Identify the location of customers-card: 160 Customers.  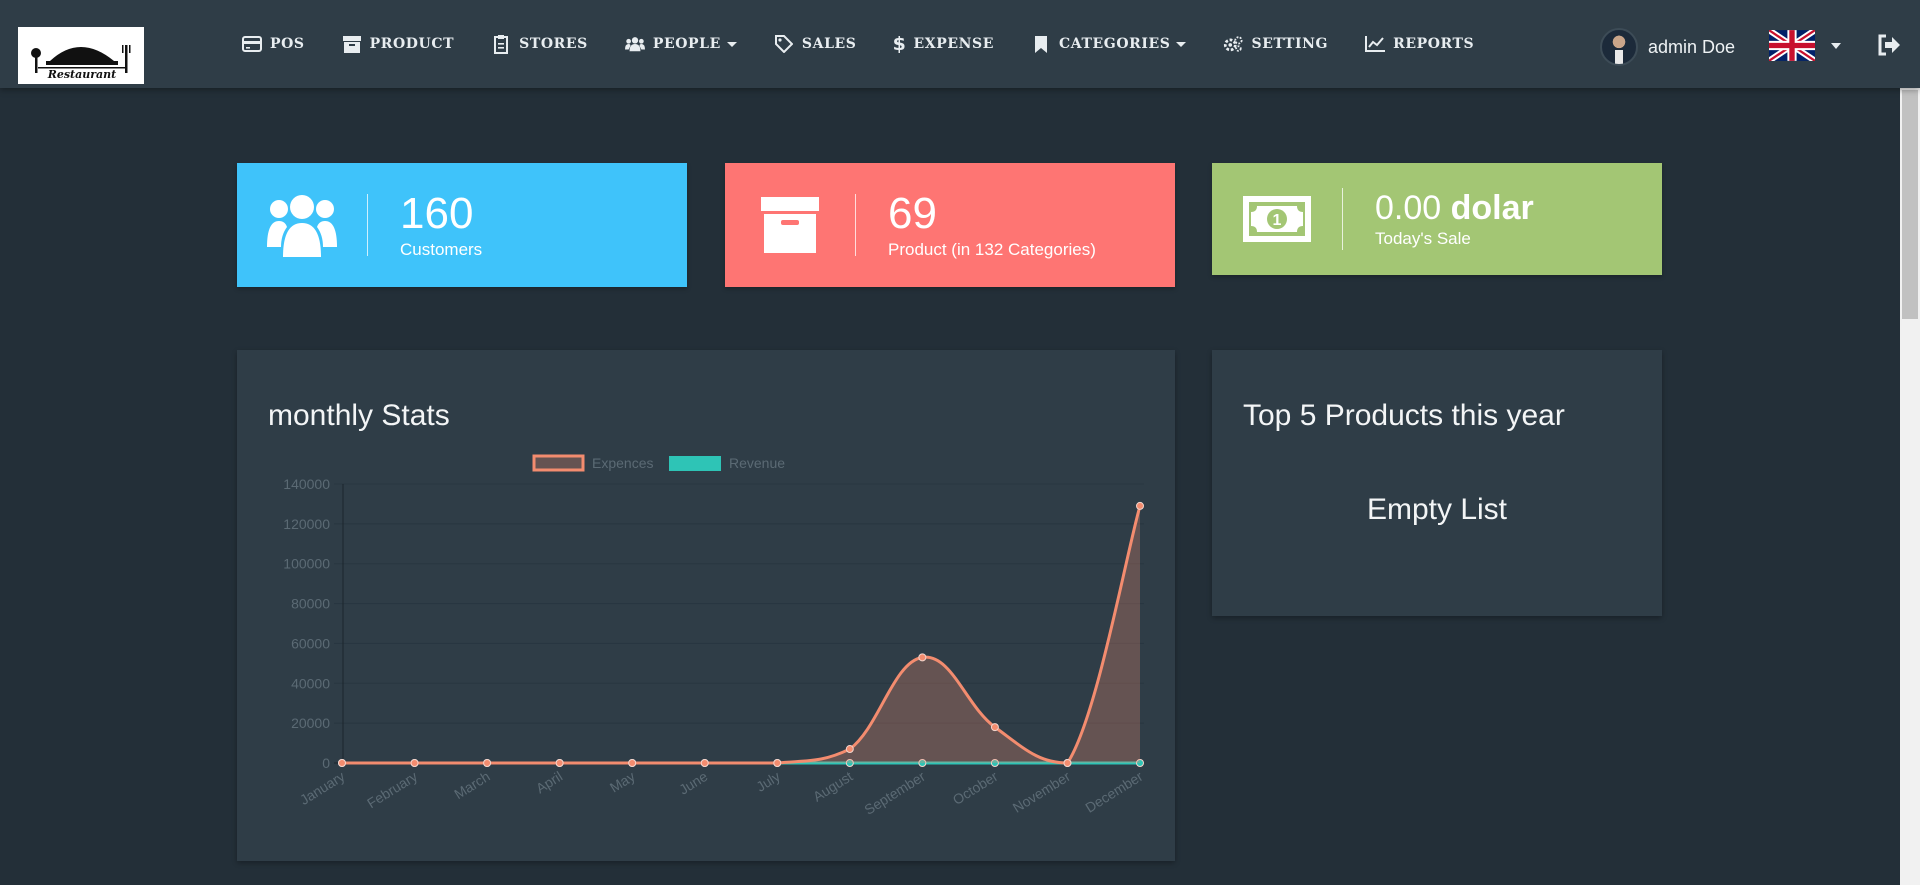
(462, 225).